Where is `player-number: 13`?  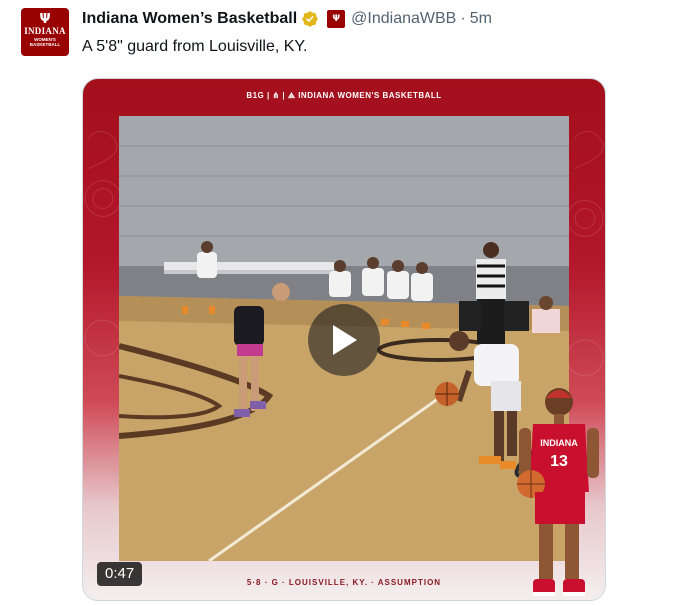 player-number: 13 is located at coordinates (559, 461).